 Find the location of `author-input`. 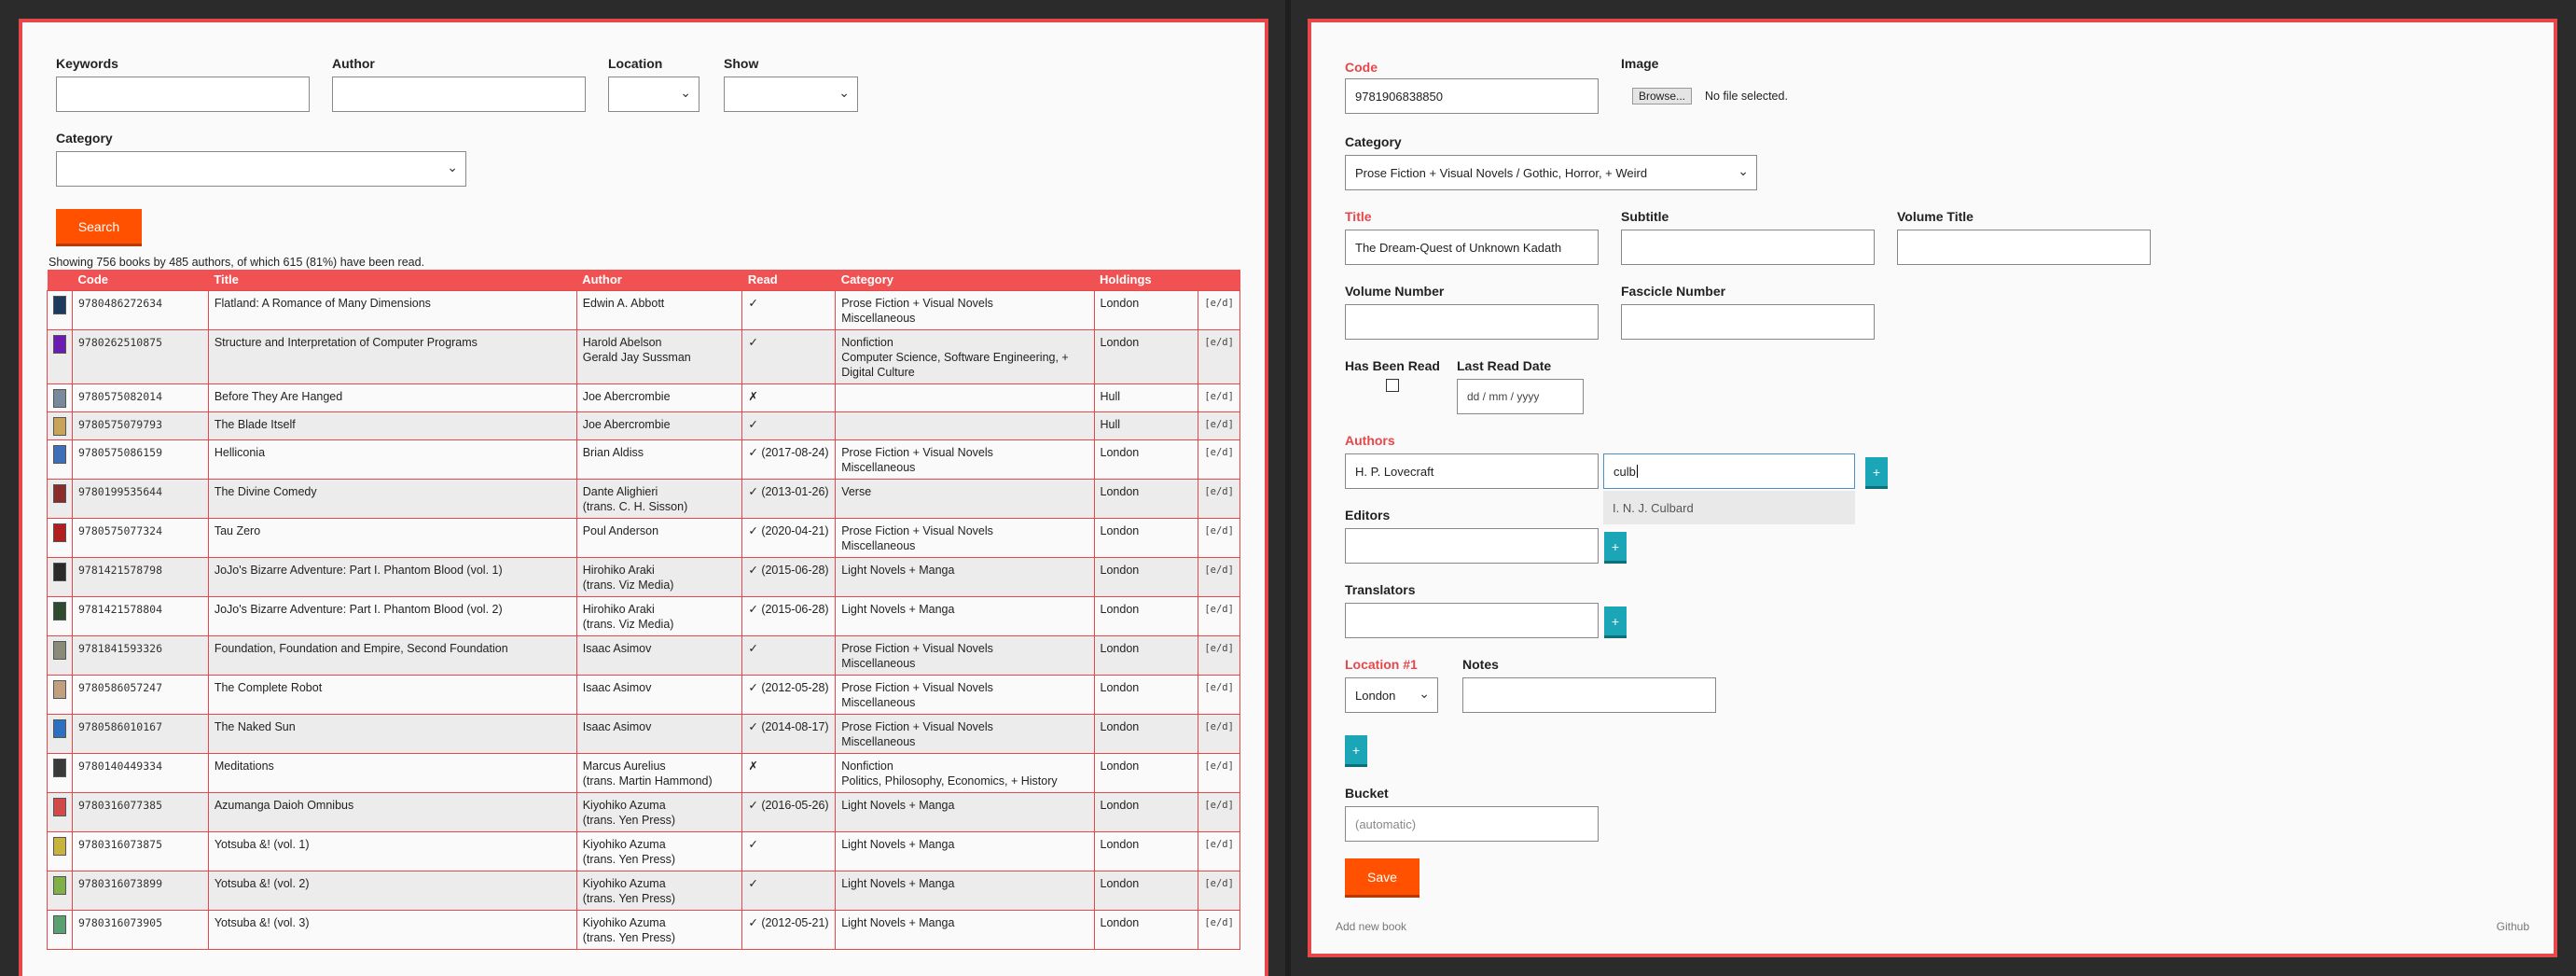

author-input is located at coordinates (459, 94).